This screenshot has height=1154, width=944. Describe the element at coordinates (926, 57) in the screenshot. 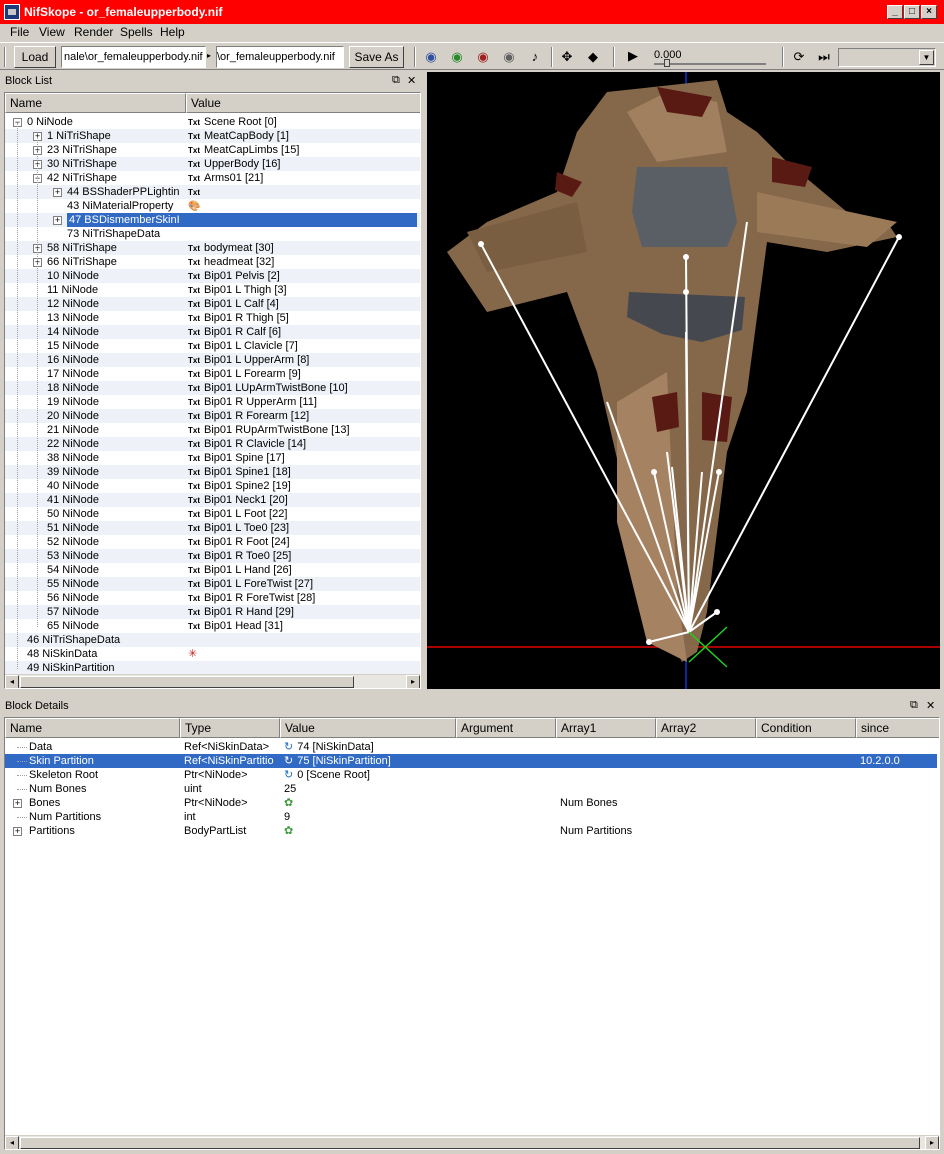

I see `chevron-down-icon: ▼` at that location.